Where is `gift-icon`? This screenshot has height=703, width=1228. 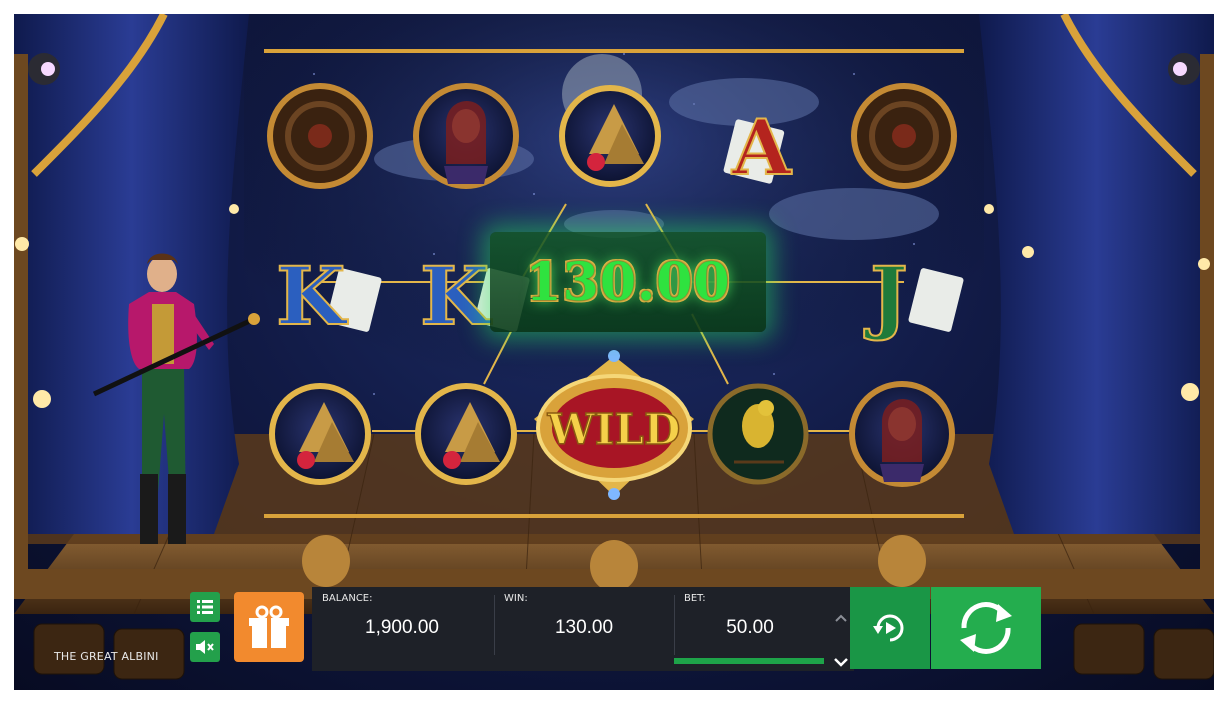 gift-icon is located at coordinates (269, 626).